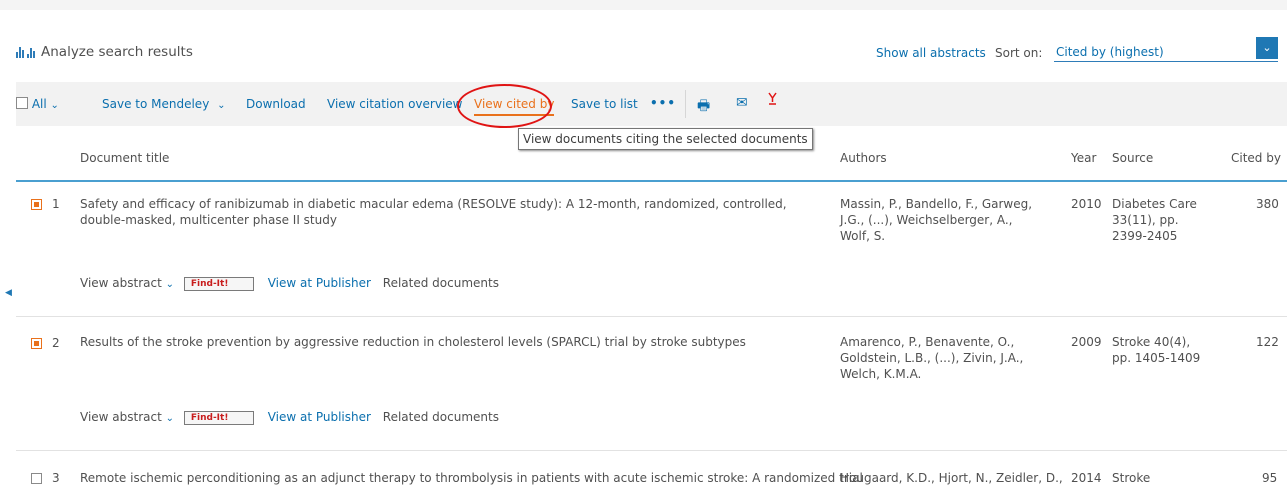  Describe the element at coordinates (685, 104) in the screenshot. I see `toolbar-divider` at that location.